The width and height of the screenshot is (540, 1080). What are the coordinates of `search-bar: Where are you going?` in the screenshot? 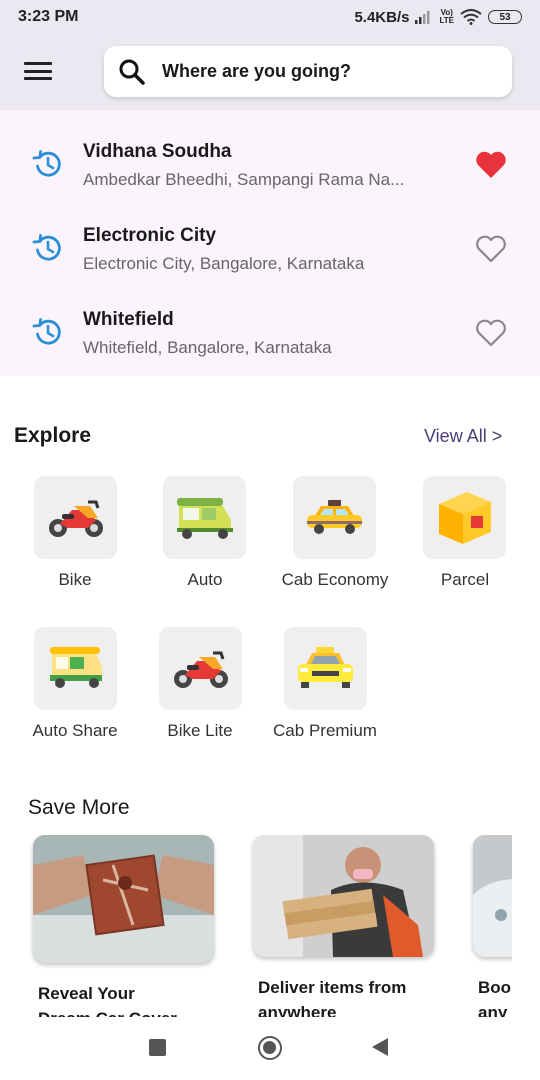 It's located at (308, 71).